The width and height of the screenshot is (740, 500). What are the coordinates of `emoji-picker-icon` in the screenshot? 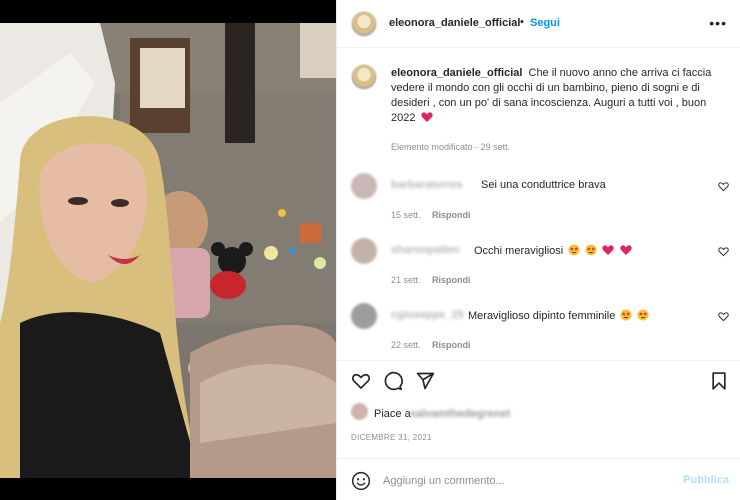 It's located at (361, 481).